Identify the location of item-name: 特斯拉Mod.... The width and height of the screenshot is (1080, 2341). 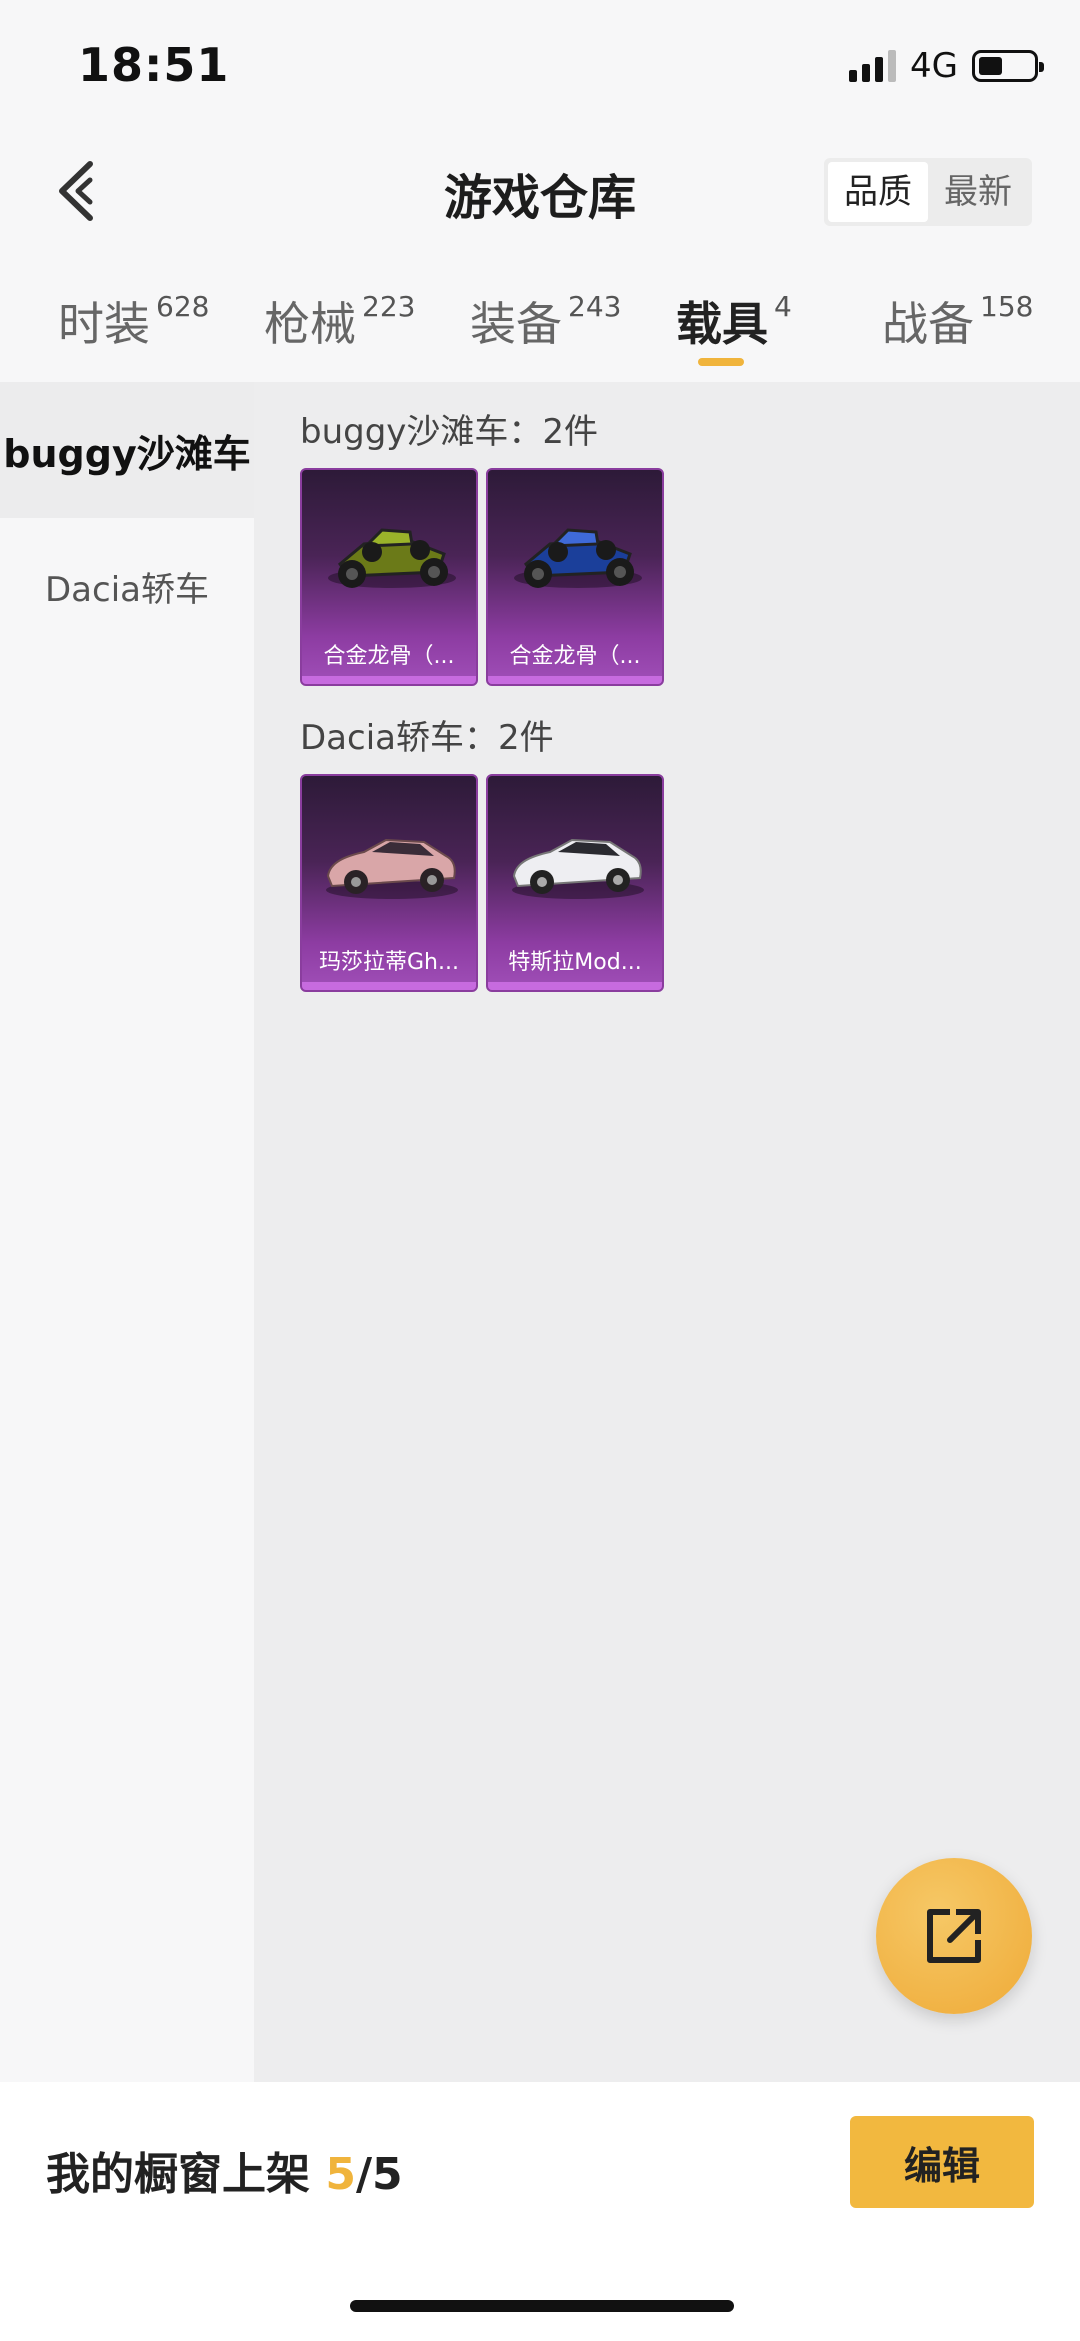
(575, 962).